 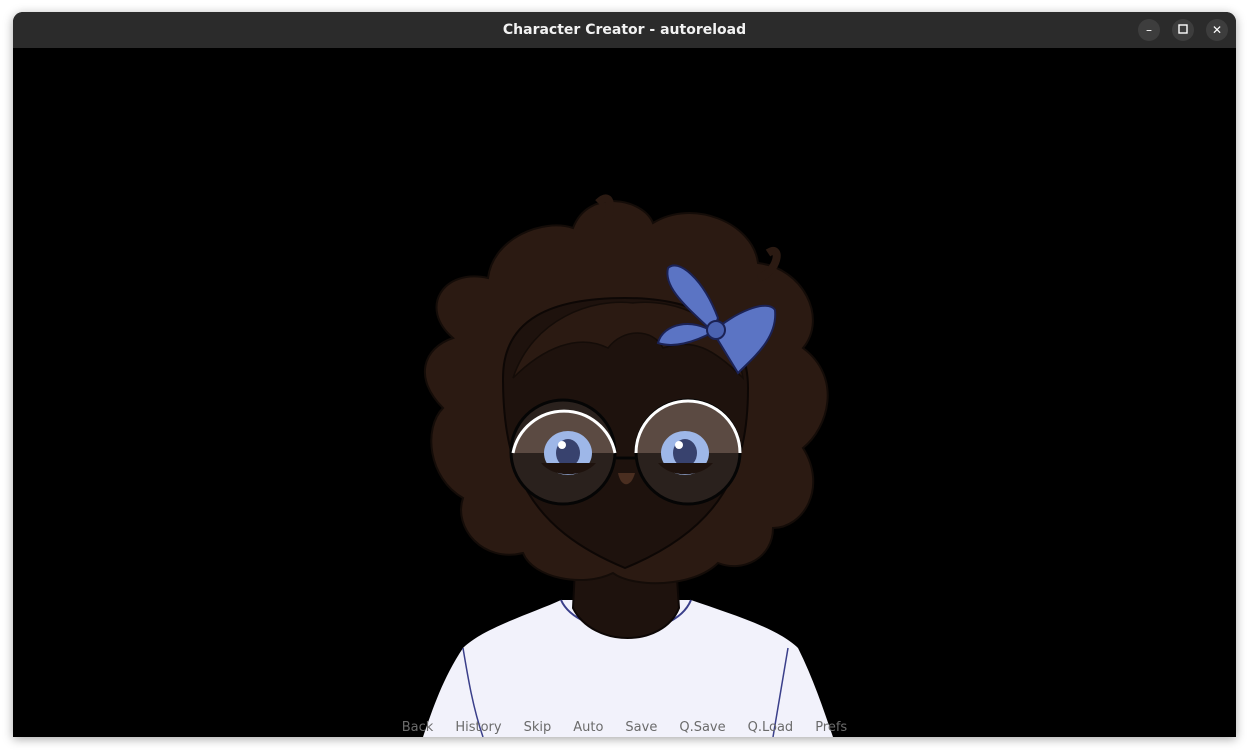 I want to click on quick-menu-history: History, so click(x=478, y=728).